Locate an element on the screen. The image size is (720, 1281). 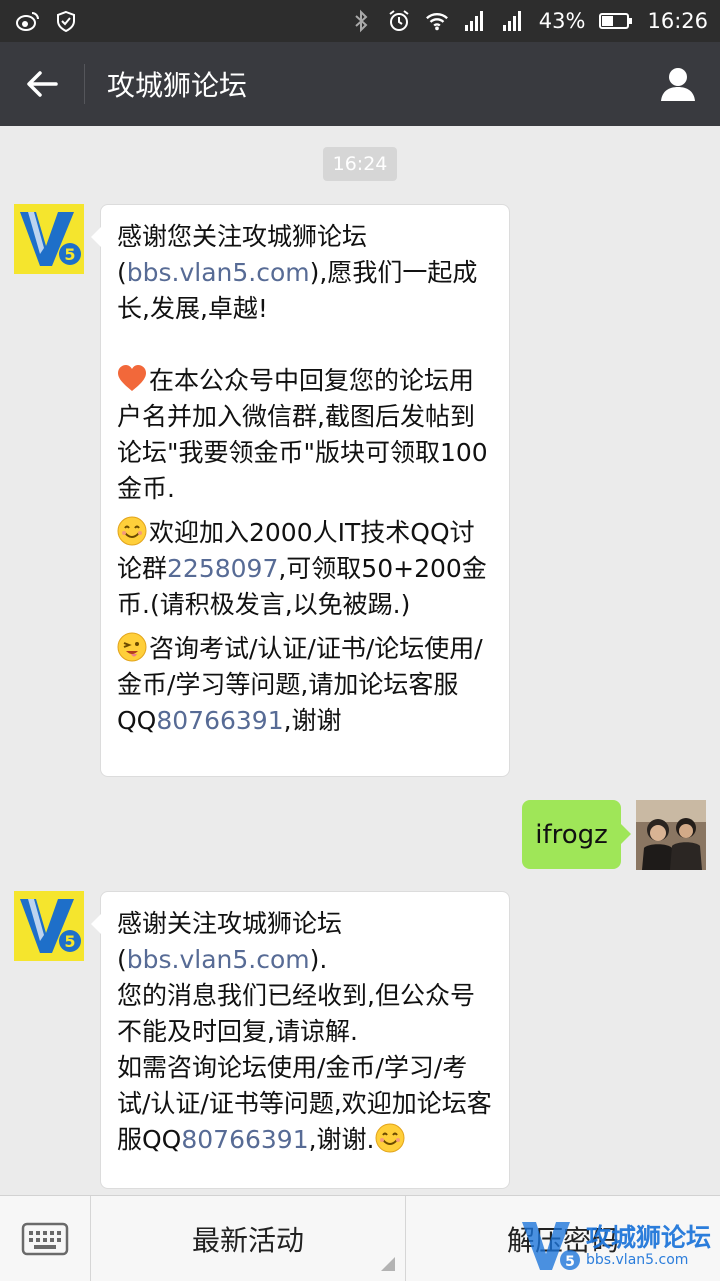
watermark-title: 攻城狮论坛 is located at coordinates (649, 1237).